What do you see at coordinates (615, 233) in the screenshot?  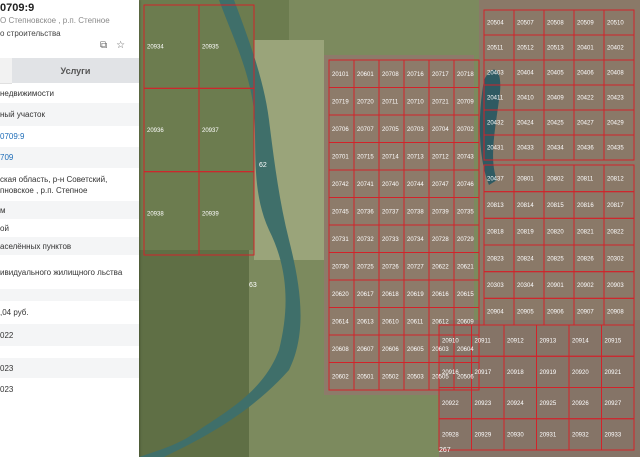 I see `parcel-label: 20822` at bounding box center [615, 233].